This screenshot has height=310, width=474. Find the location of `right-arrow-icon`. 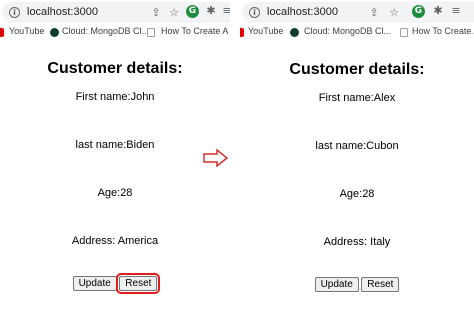

right-arrow-icon is located at coordinates (216, 158).